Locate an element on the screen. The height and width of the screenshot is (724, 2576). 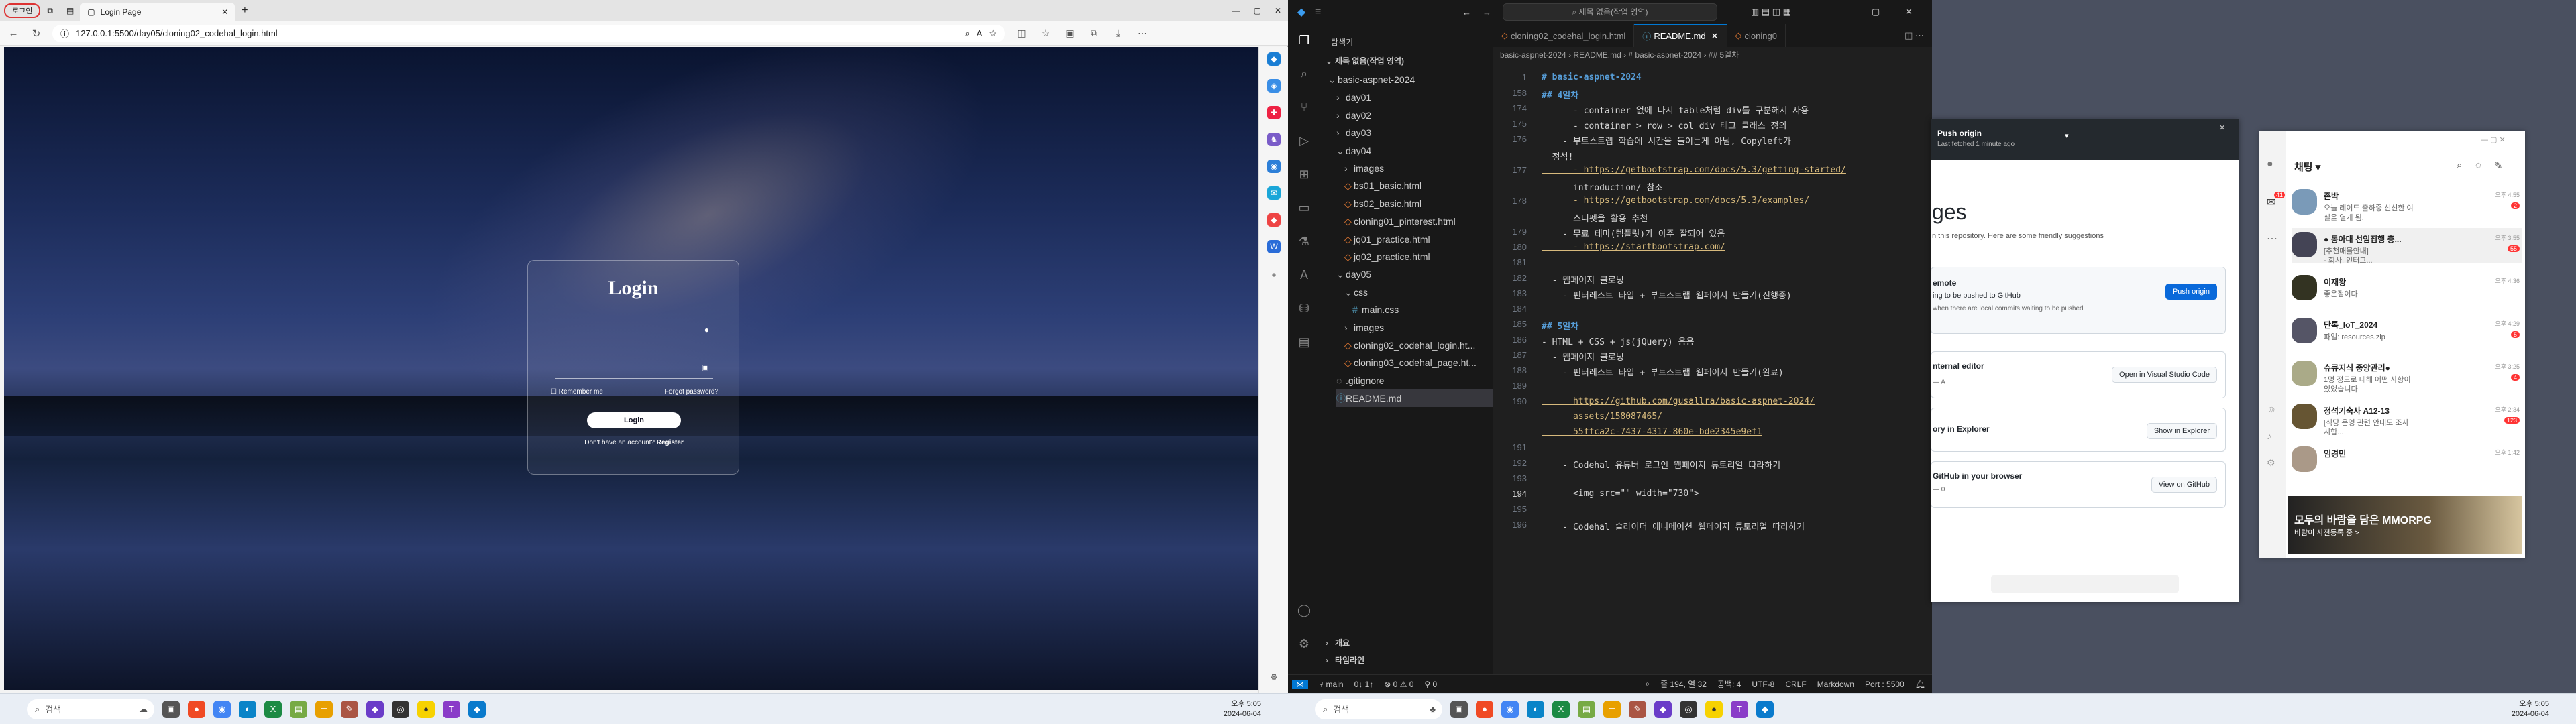
command-search-input: ⌕ 제목 없음(작업 영역) is located at coordinates (1610, 12).